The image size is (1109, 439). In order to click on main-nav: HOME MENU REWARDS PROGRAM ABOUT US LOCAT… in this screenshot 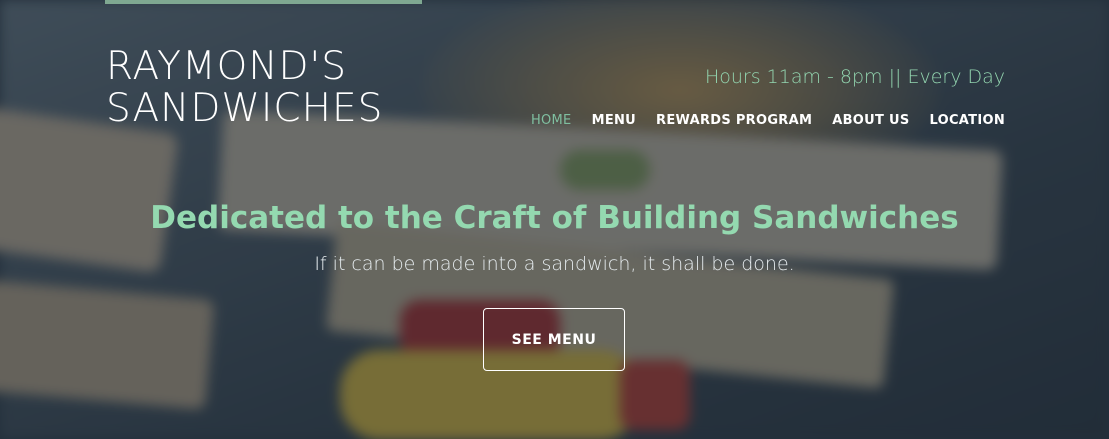, I will do `click(768, 120)`.